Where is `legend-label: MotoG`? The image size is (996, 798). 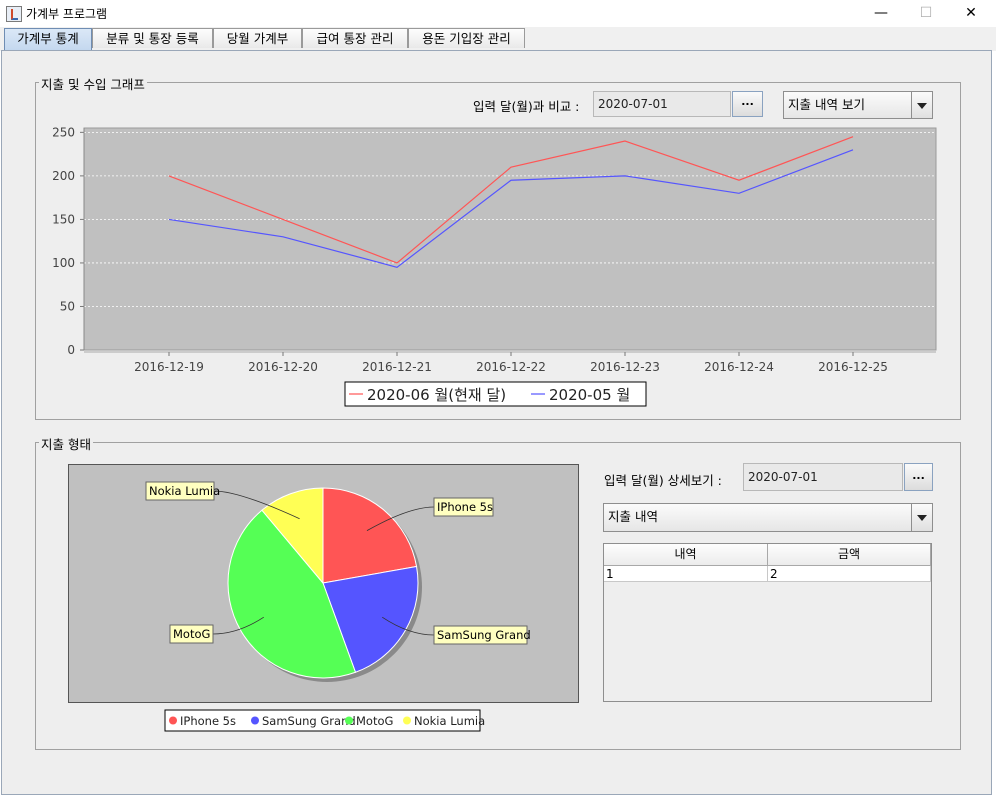 legend-label: MotoG is located at coordinates (374, 721).